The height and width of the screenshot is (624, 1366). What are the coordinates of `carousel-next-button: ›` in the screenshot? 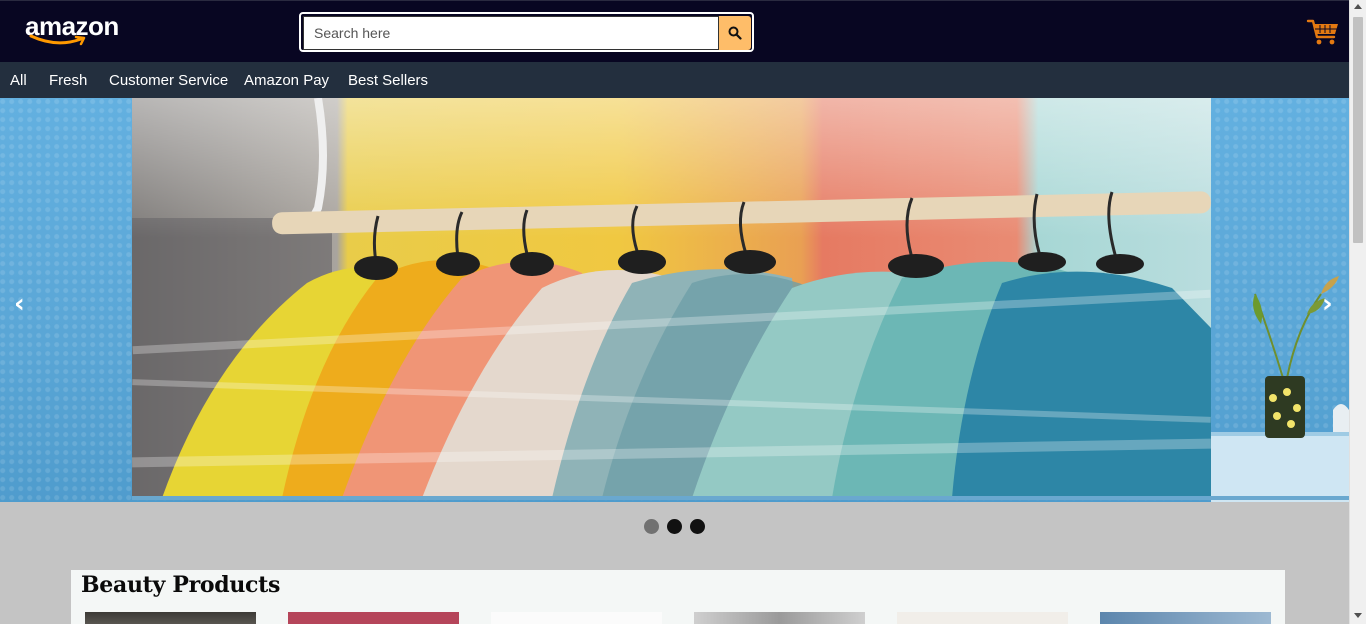 It's located at (1327, 304).